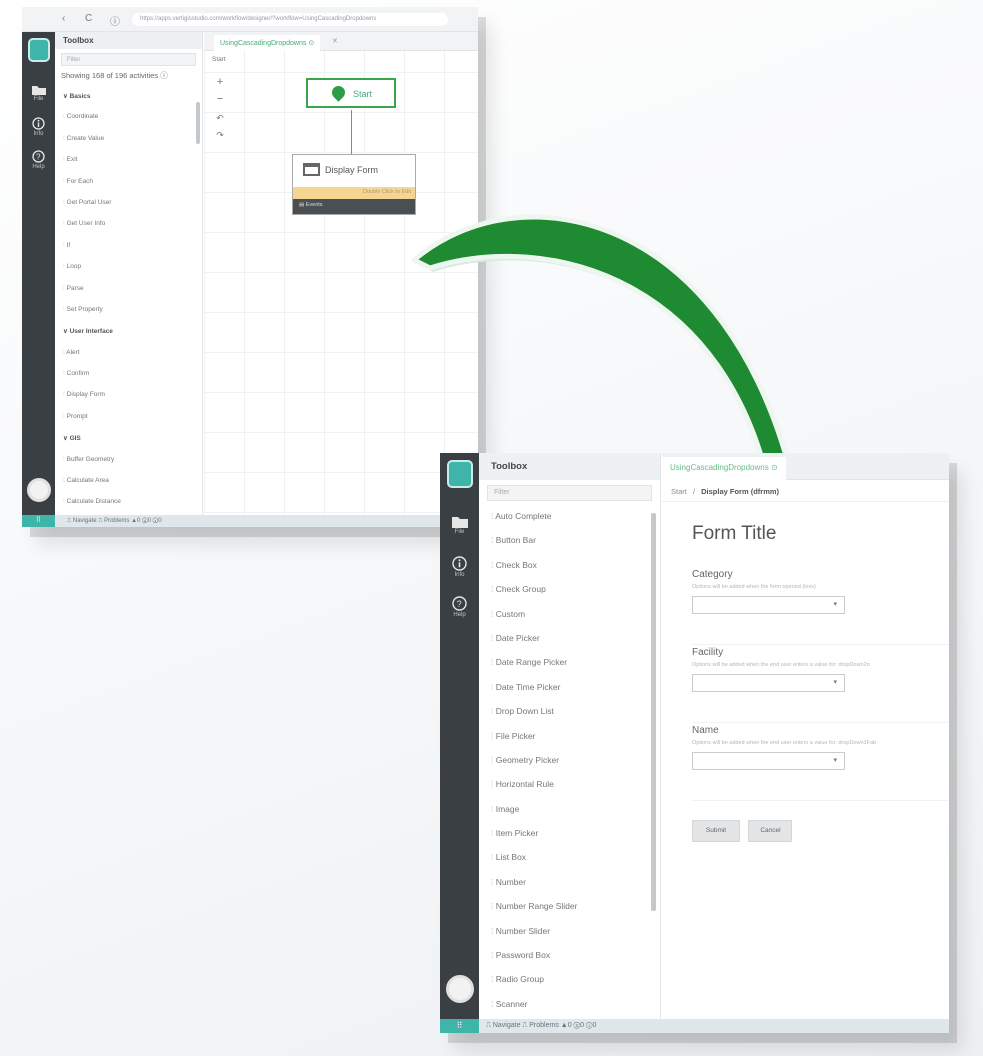 Image resolution: width=983 pixels, height=1056 pixels. What do you see at coordinates (128, 223) in the screenshot?
I see `toolbox-activity: ⁞ Get User Info` at bounding box center [128, 223].